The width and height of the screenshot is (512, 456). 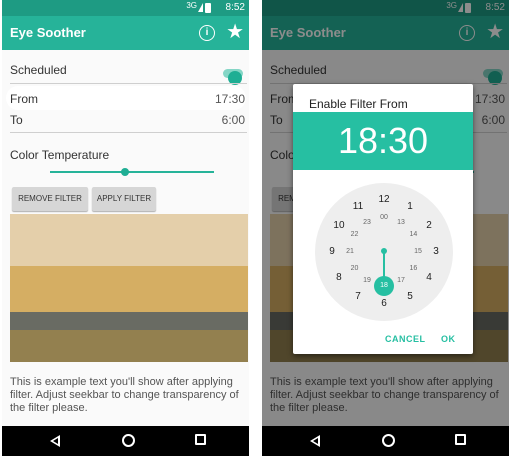 What do you see at coordinates (129, 120) in the screenshot?
I see `to-row: To 6:00` at bounding box center [129, 120].